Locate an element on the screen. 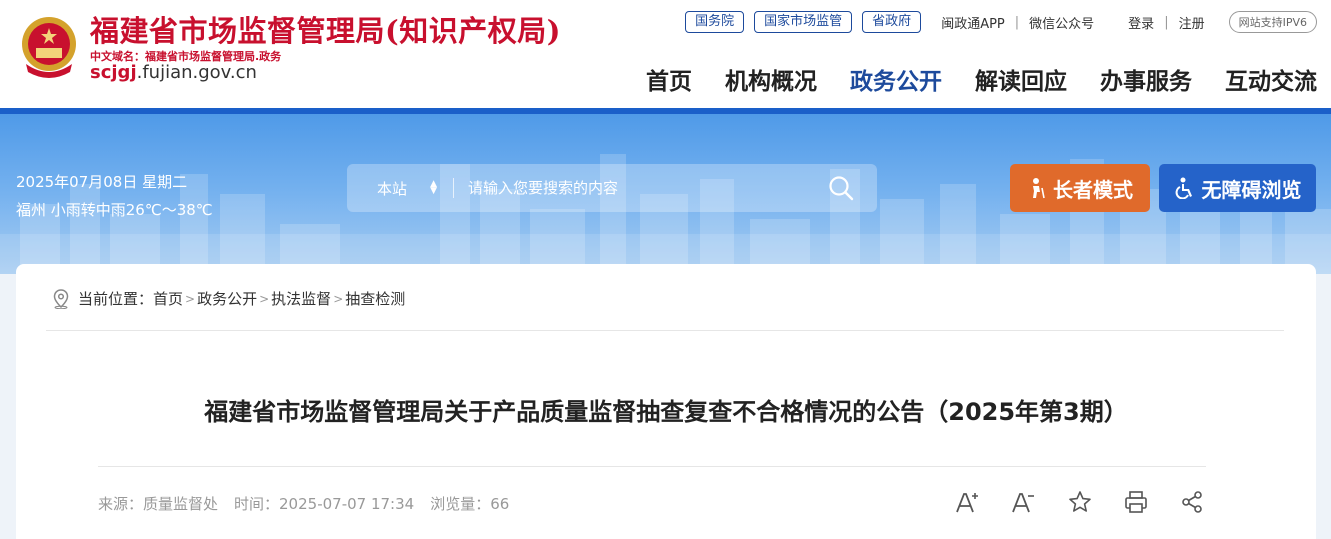  article-time: 时间：2025-07-07 17:34 is located at coordinates (324, 504).